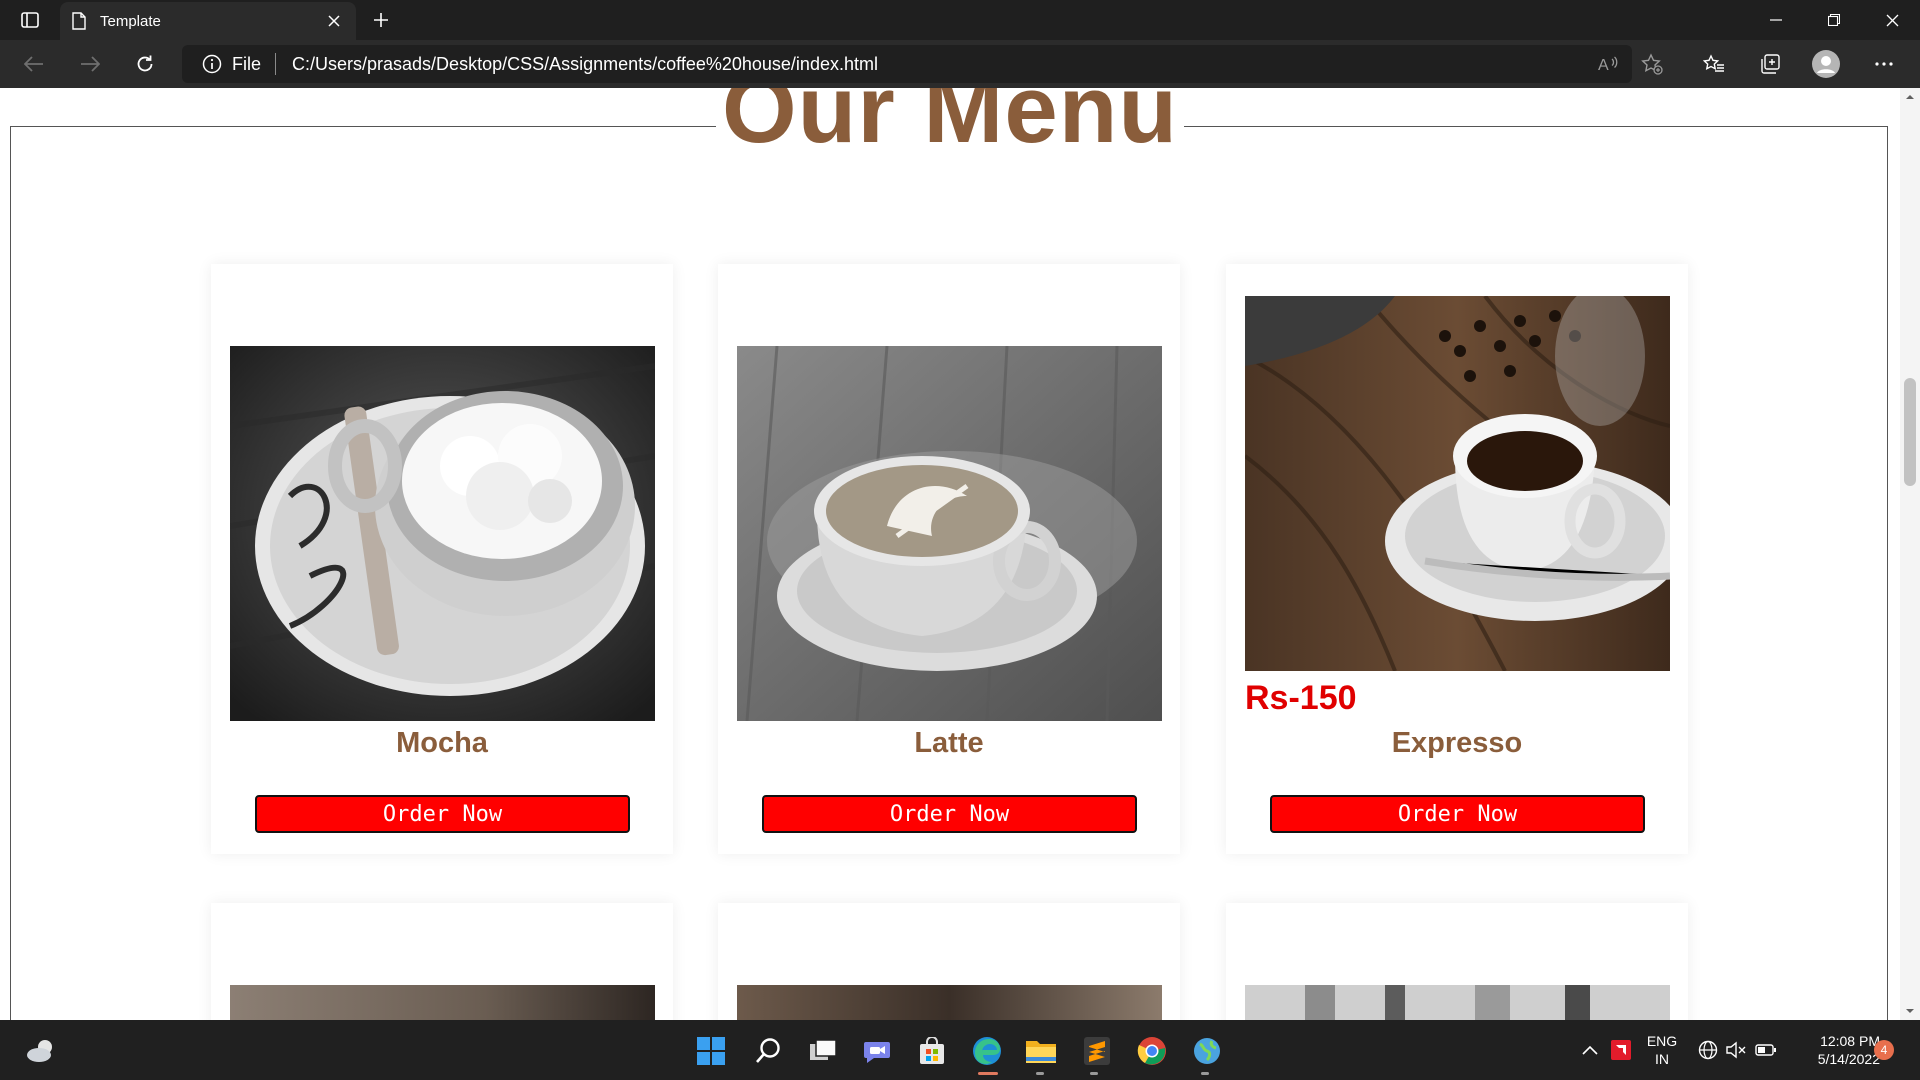 The width and height of the screenshot is (1920, 1080). Describe the element at coordinates (877, 1051) in the screenshot. I see `teams-chat-icon` at that location.